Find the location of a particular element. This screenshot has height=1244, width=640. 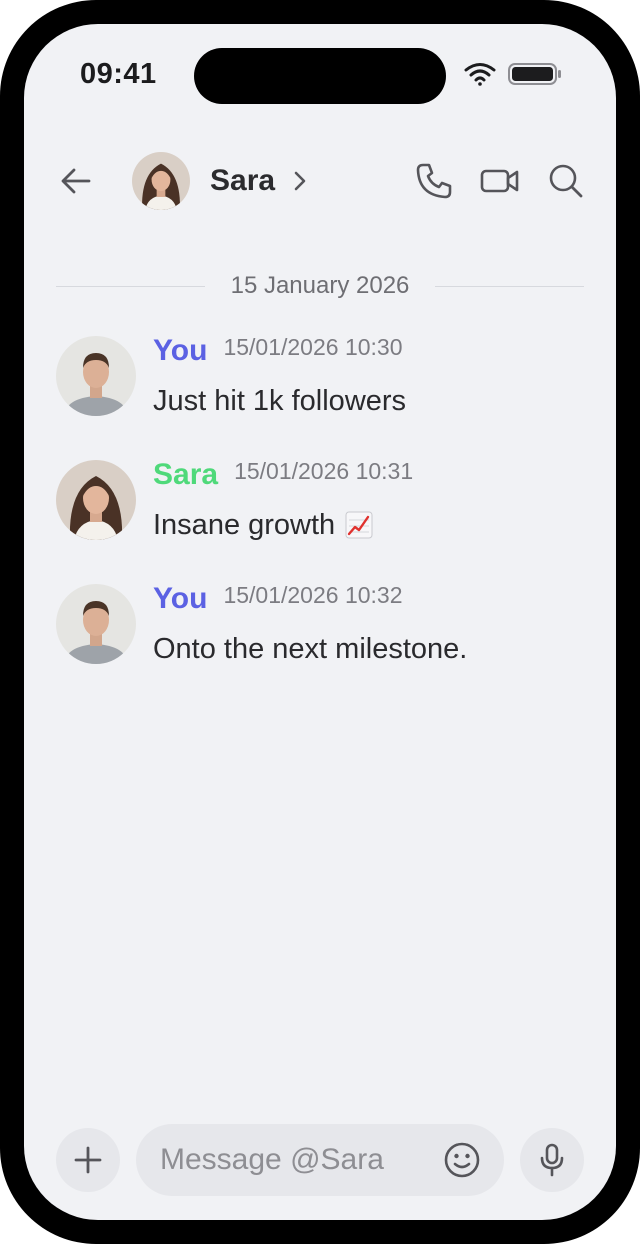

back-button is located at coordinates (76, 181).